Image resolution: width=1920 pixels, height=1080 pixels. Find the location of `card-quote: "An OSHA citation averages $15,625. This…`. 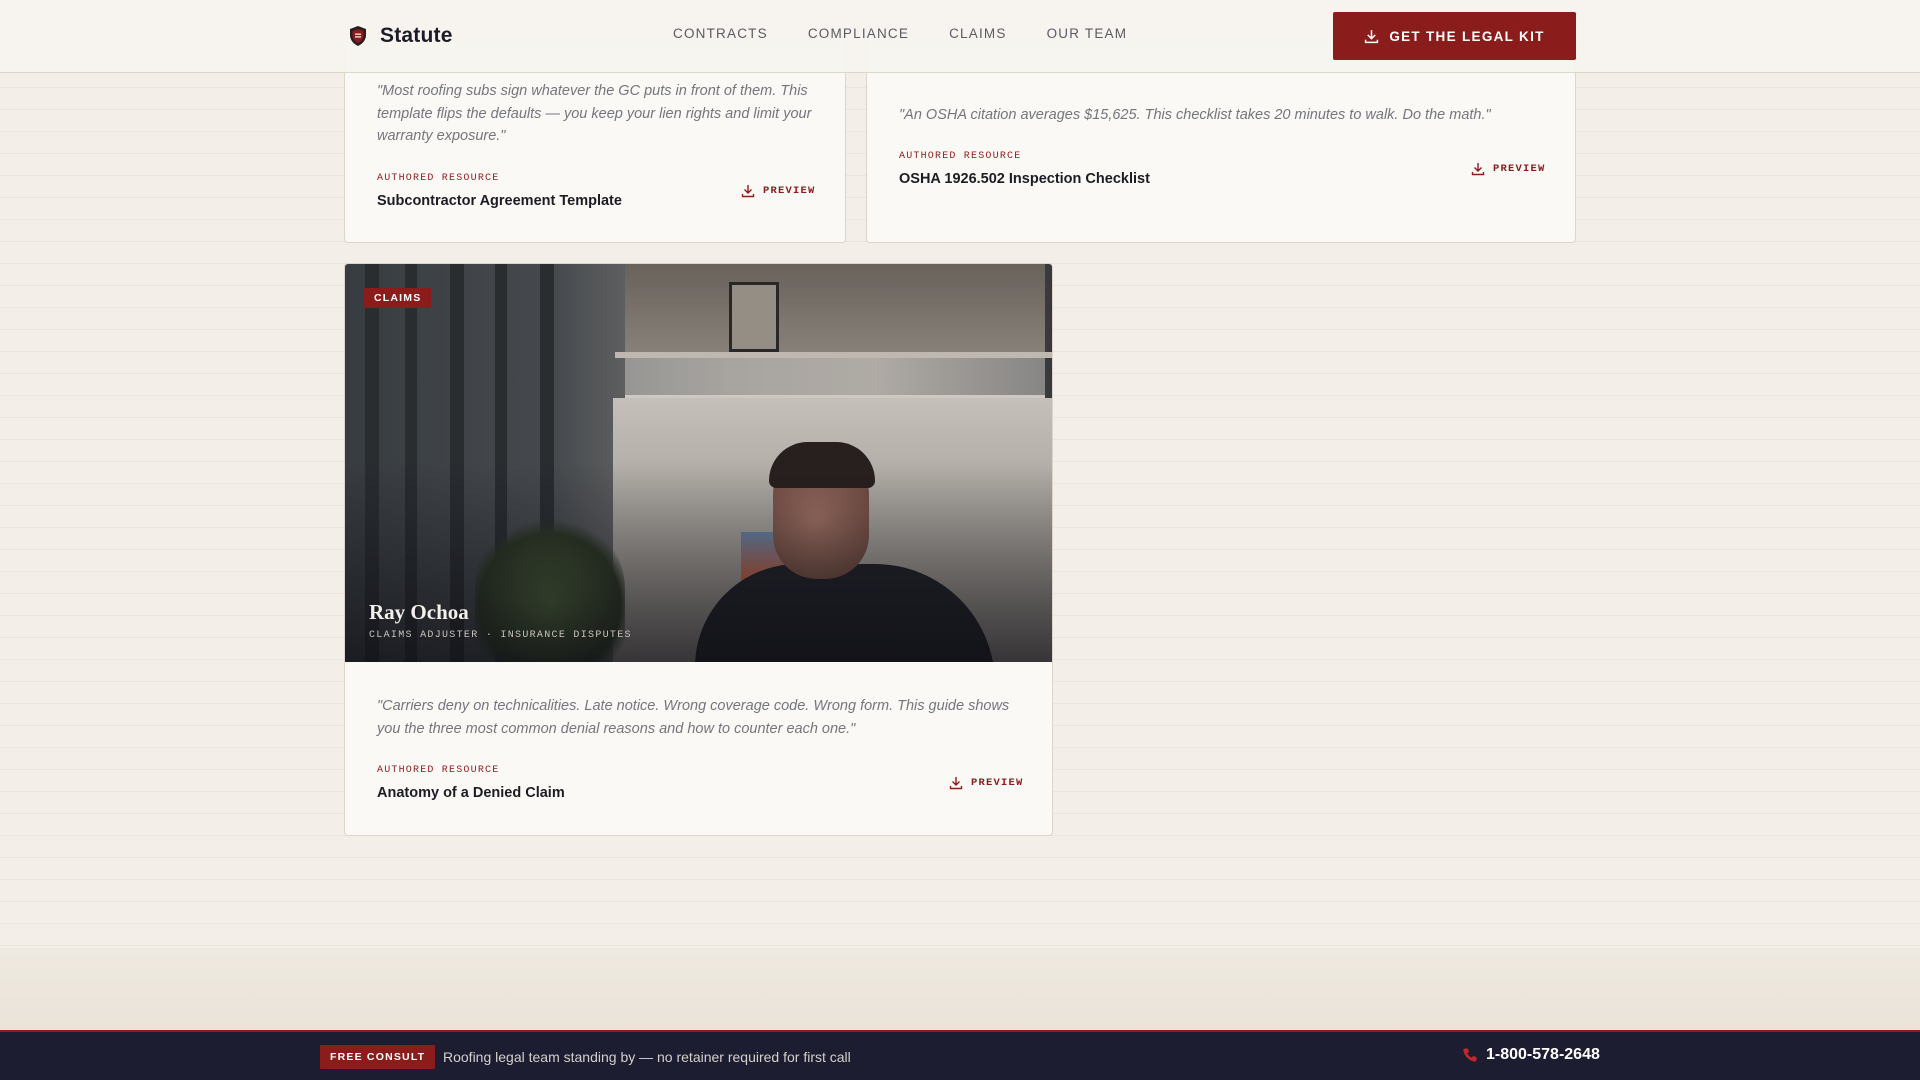

card-quote: "An OSHA citation averages $15,625. This… is located at coordinates (1195, 115).